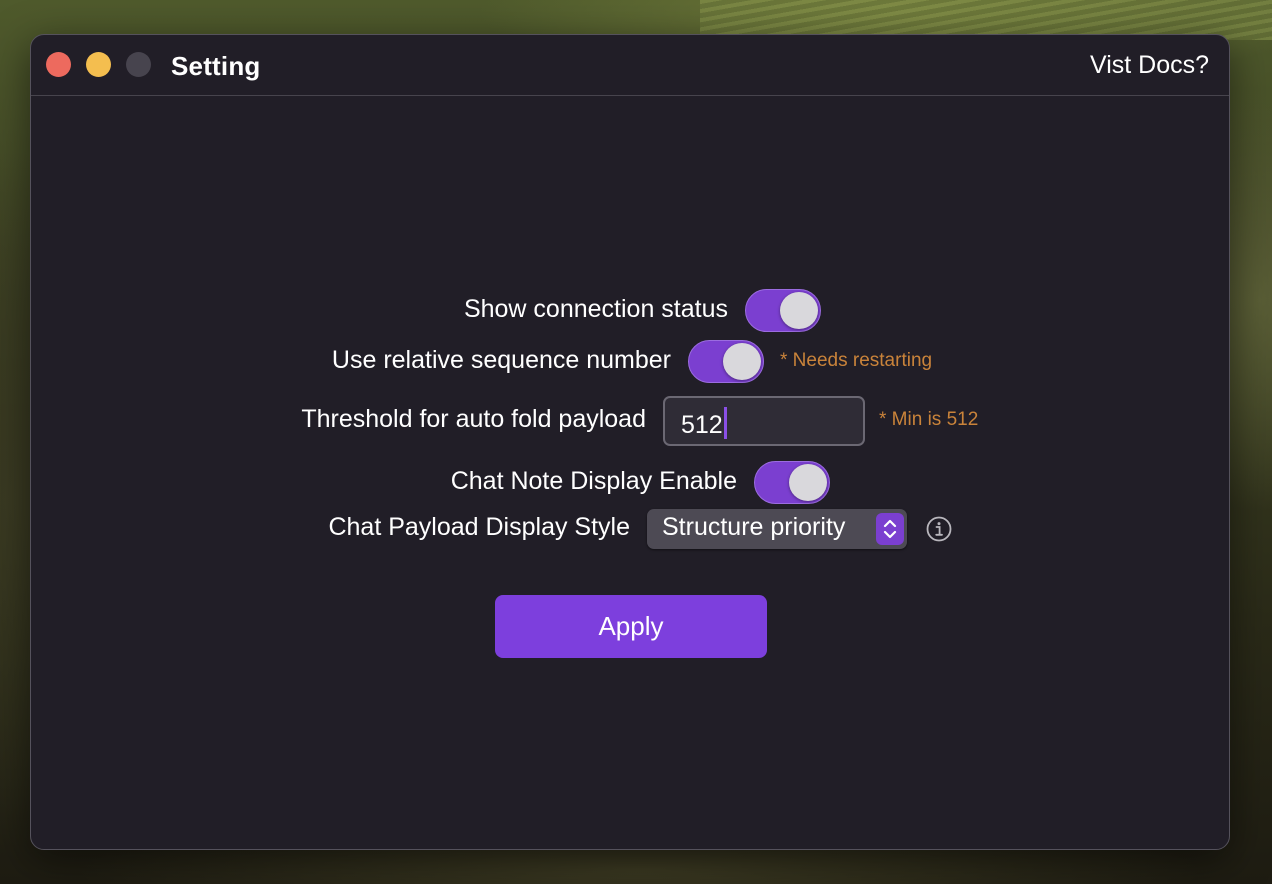 The image size is (1272, 884). Describe the element at coordinates (630, 65) in the screenshot. I see `title-bar: Setting Vist Docs?` at that location.